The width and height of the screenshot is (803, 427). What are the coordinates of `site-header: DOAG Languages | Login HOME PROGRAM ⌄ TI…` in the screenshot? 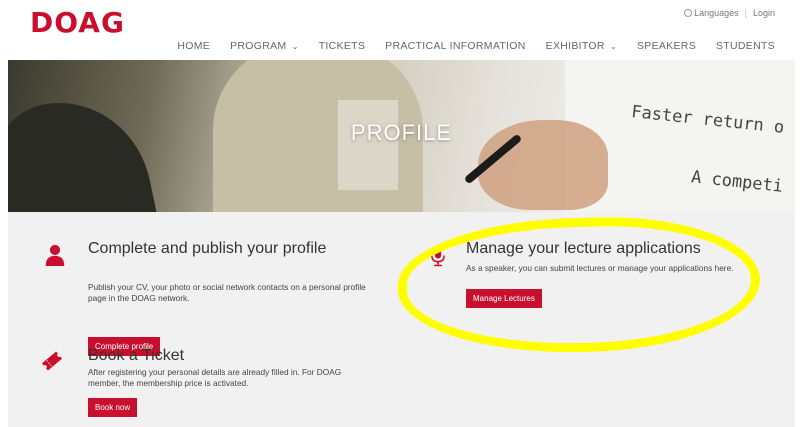 It's located at (401, 30).